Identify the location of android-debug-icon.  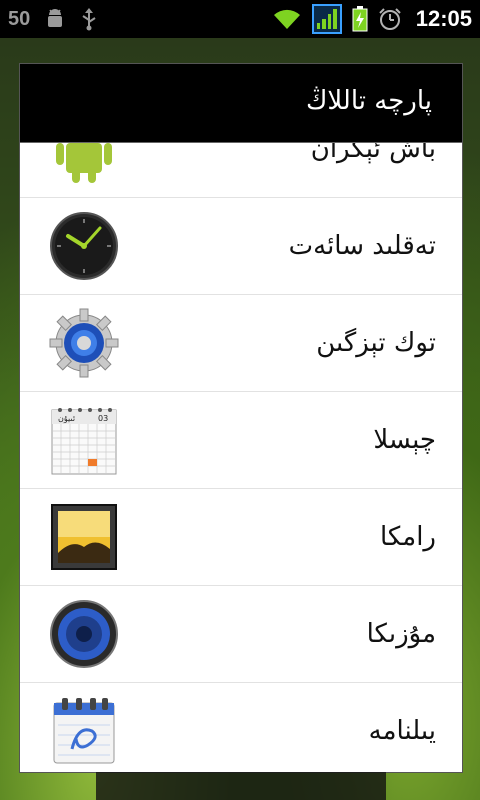
(55, 18).